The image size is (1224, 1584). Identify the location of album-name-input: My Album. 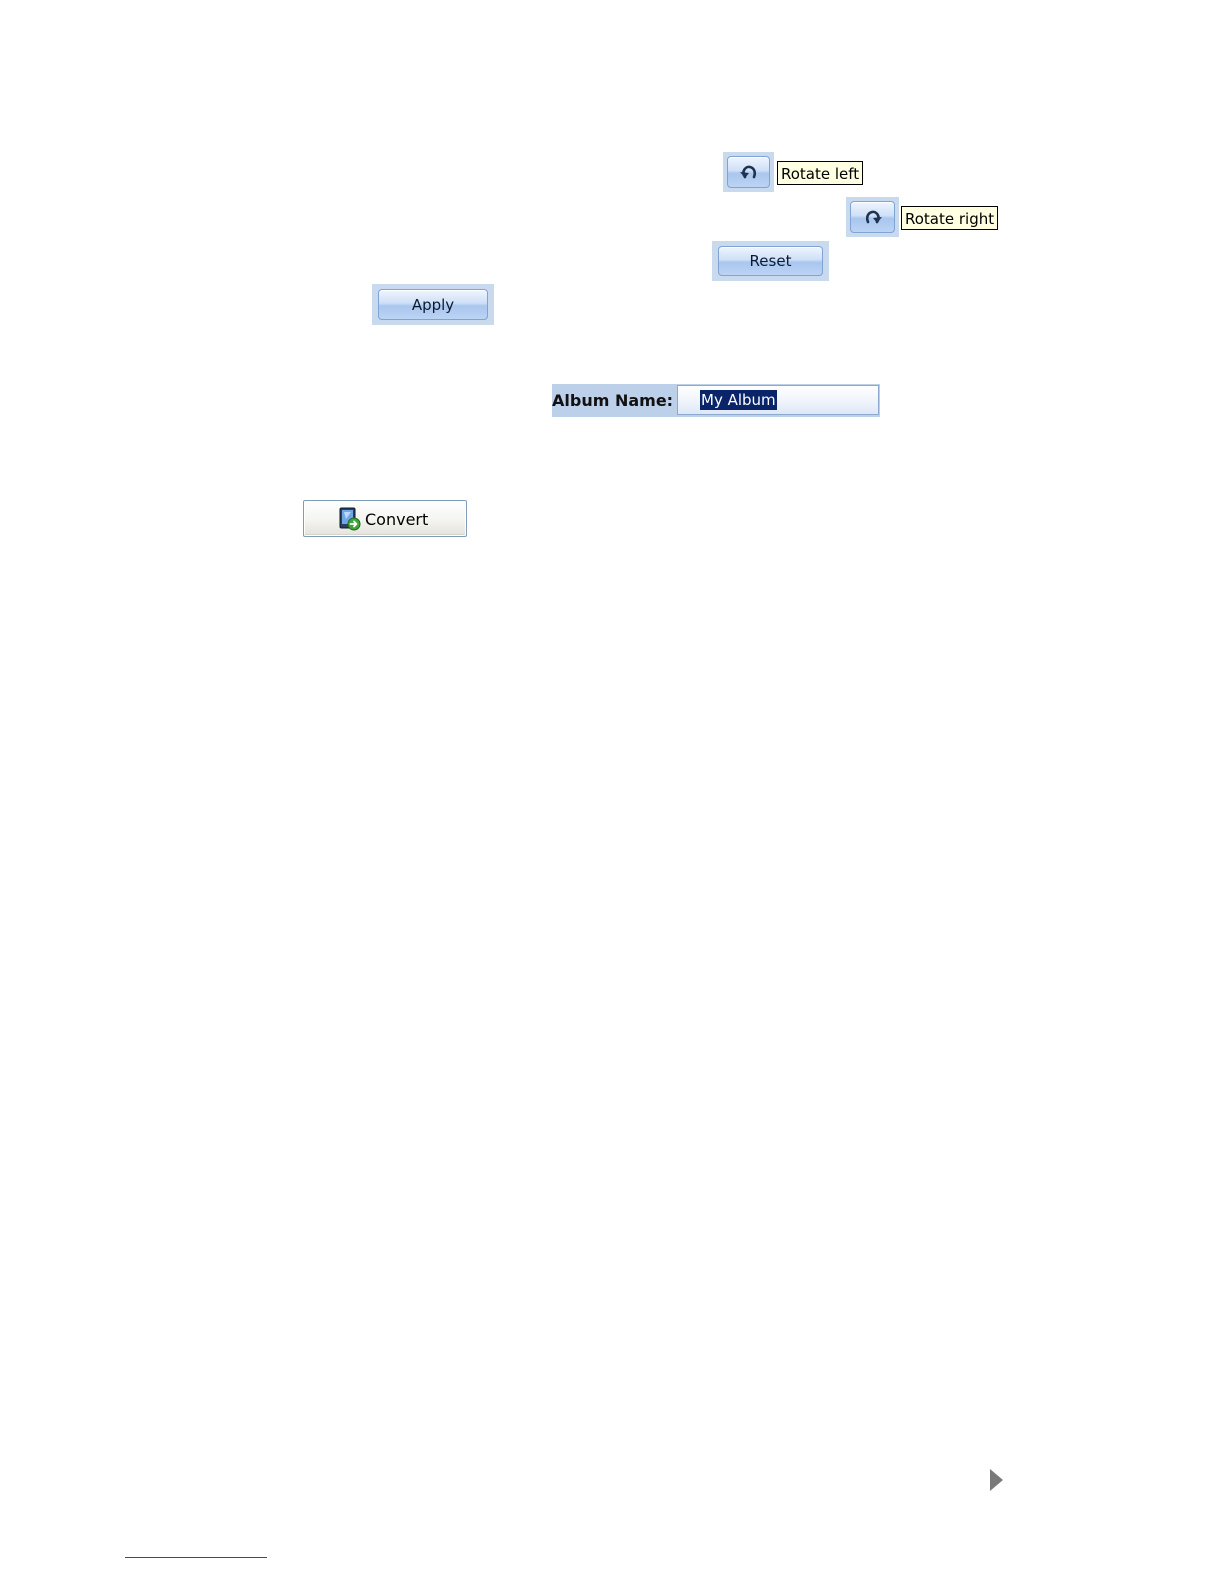
(778, 400).